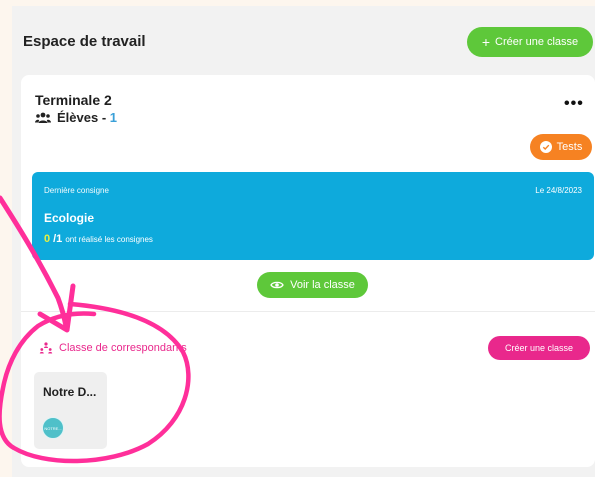 Image resolution: width=595 pixels, height=477 pixels. I want to click on assignment-title: Ecologie, so click(69, 218).